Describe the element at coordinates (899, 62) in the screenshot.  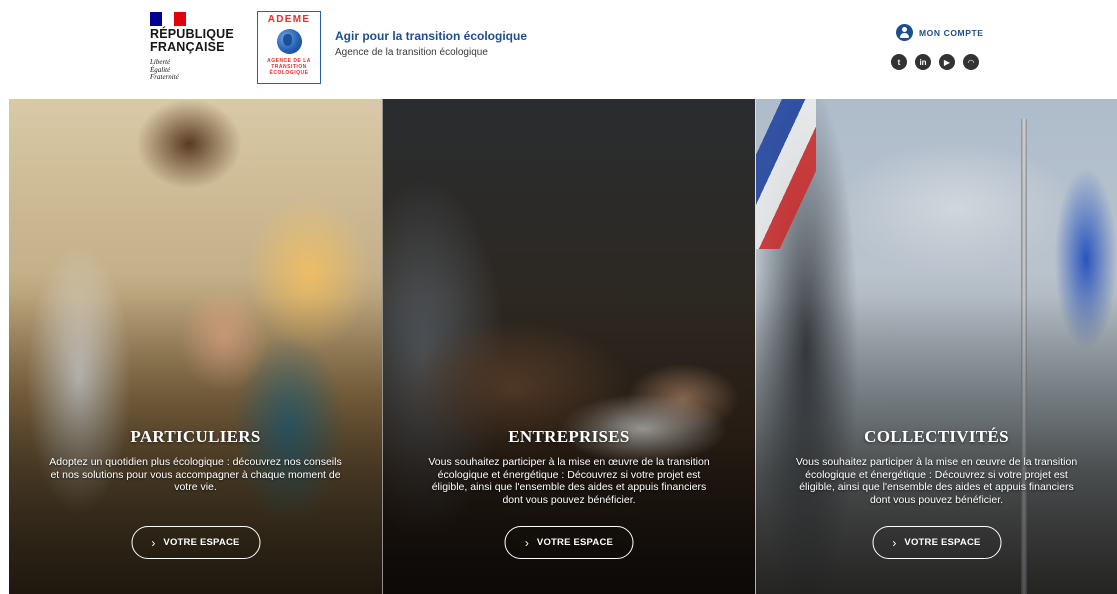
I see `twitter-icon: t` at that location.